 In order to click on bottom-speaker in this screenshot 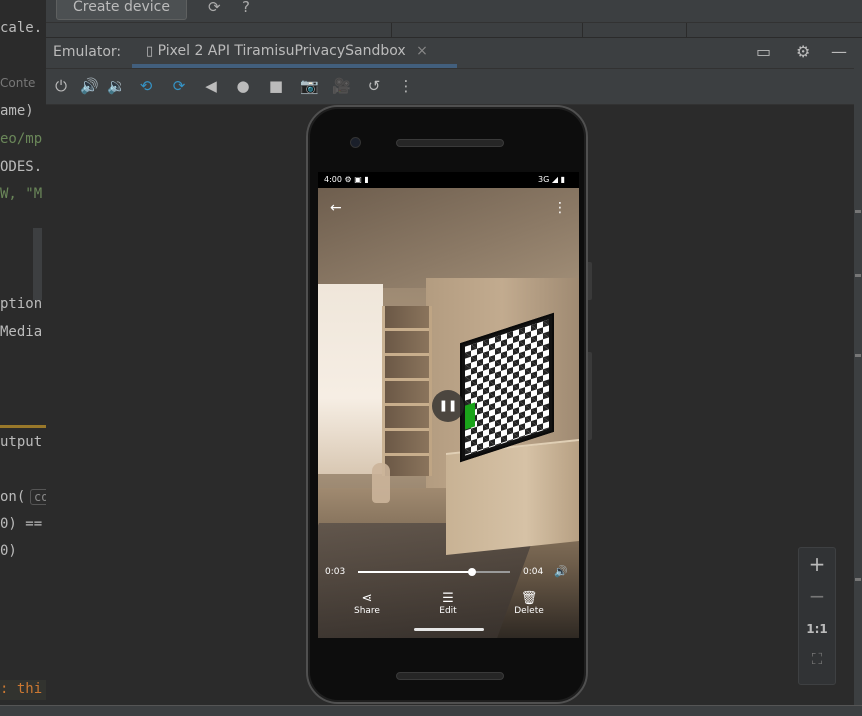, I will do `click(450, 676)`.